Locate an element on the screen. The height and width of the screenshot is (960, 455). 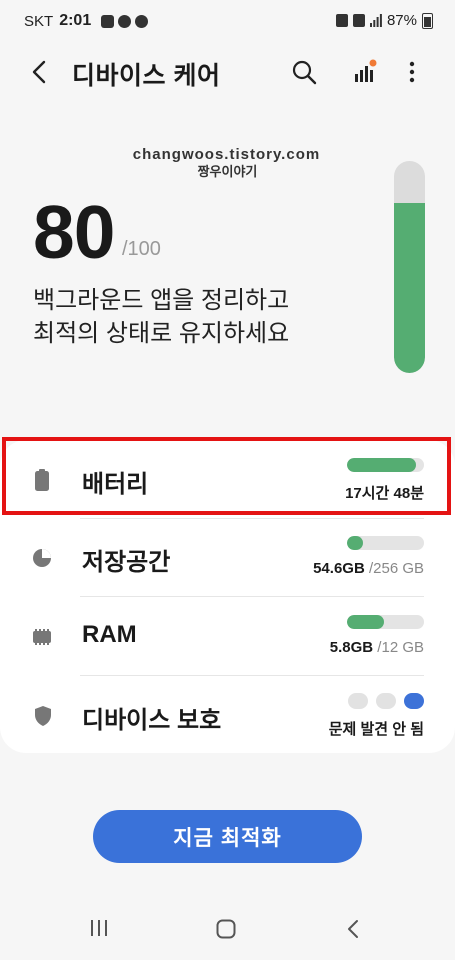
score-message: 백그라운드 앱을 정리하고 최적의 상태로 유지하세요 is located at coordinates (198, 317).